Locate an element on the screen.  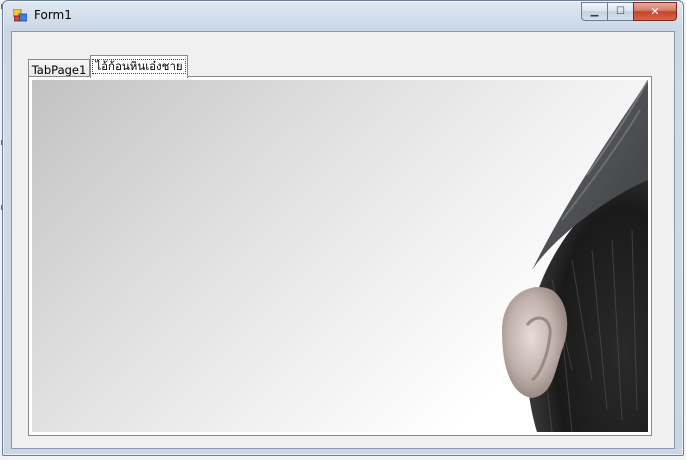
close-icon: ✕ is located at coordinates (655, 11).